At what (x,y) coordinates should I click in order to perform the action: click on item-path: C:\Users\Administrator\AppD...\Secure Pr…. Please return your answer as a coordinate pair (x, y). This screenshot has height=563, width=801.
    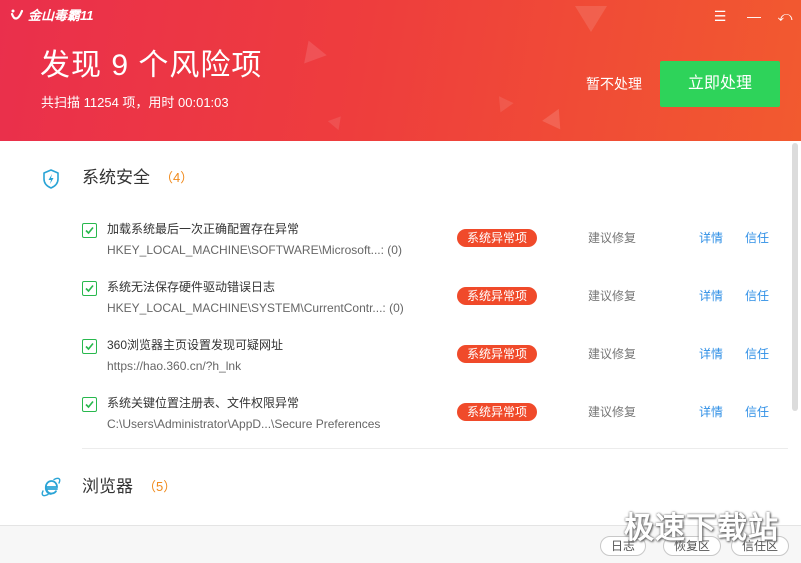
    Looking at the image, I should click on (244, 424).